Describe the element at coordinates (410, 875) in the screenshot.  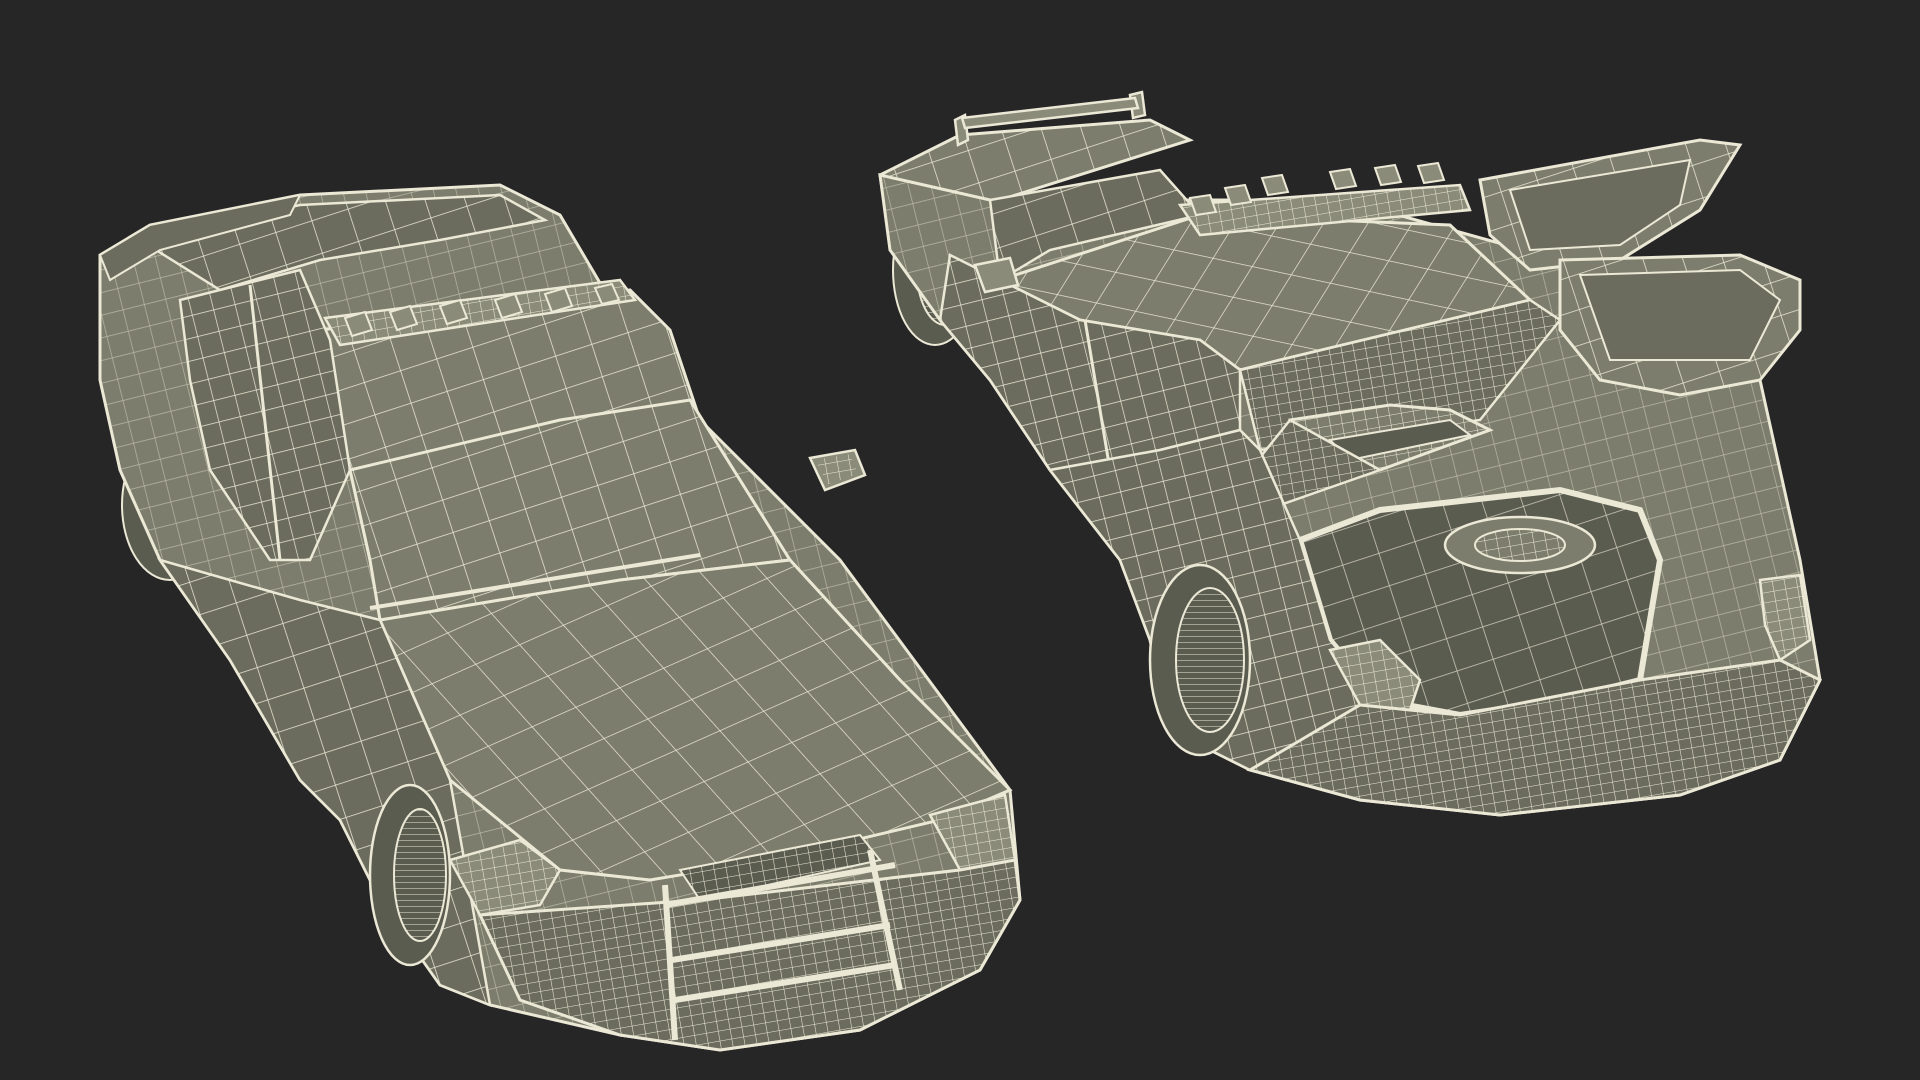
I see `front-wheel` at that location.